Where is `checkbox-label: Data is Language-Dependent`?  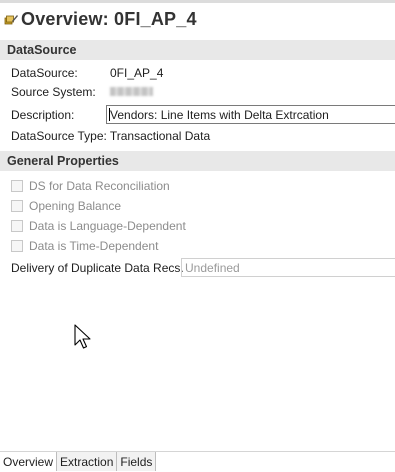 checkbox-label: Data is Language-Dependent is located at coordinates (107, 226).